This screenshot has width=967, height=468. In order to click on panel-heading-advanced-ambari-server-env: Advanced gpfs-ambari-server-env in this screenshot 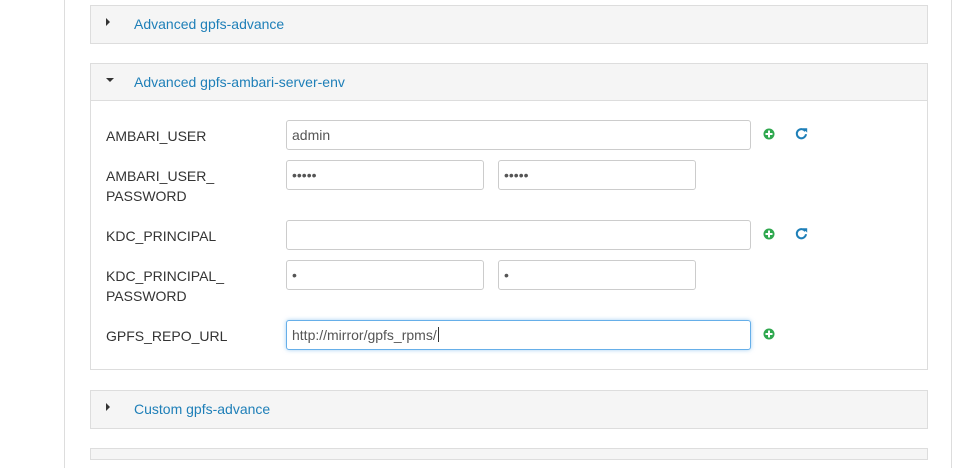, I will do `click(509, 82)`.